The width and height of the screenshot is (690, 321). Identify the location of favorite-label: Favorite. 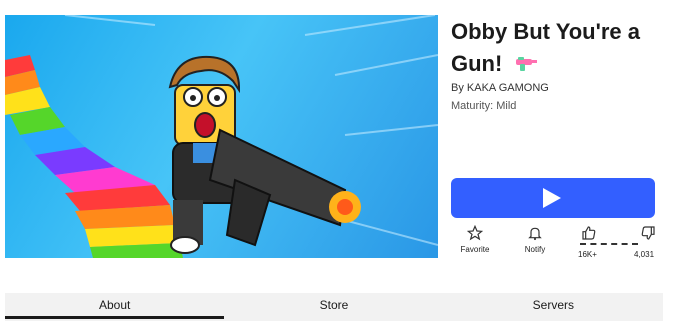
(475, 249).